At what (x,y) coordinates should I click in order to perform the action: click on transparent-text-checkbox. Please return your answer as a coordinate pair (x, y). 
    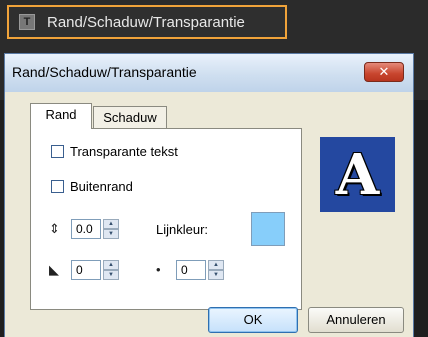
    Looking at the image, I should click on (57, 151).